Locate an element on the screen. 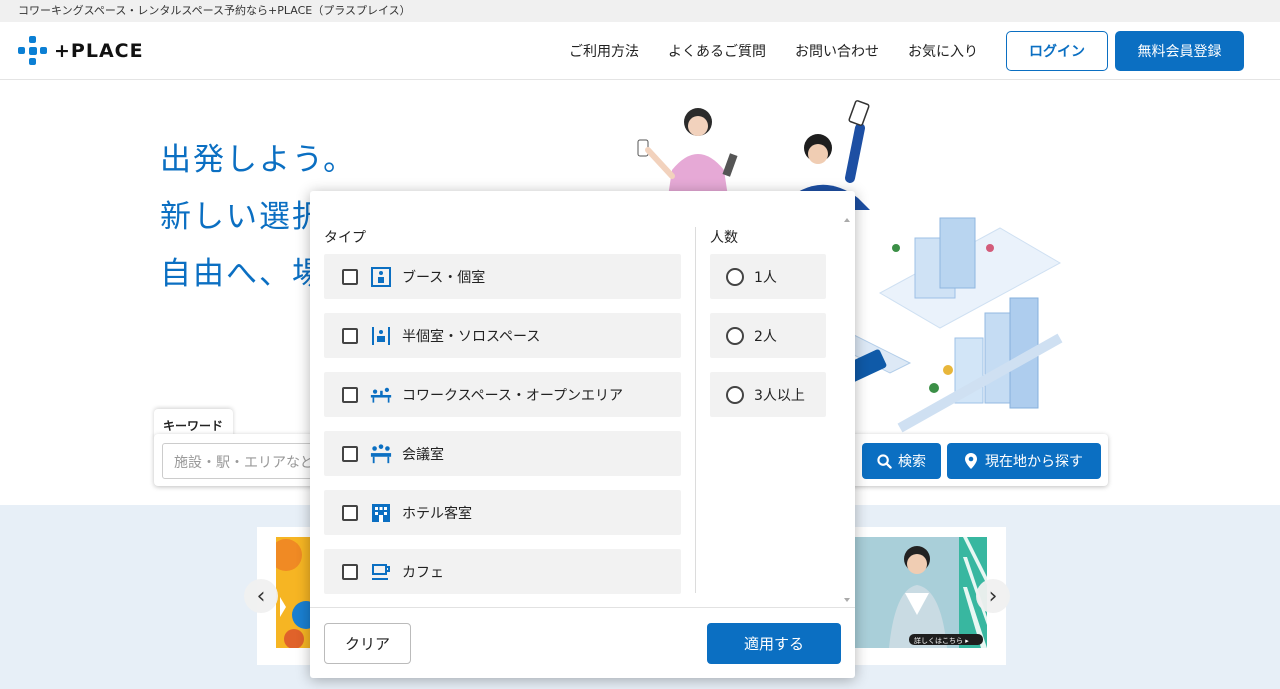  nav-contact: お問い合わせ is located at coordinates (837, 51).